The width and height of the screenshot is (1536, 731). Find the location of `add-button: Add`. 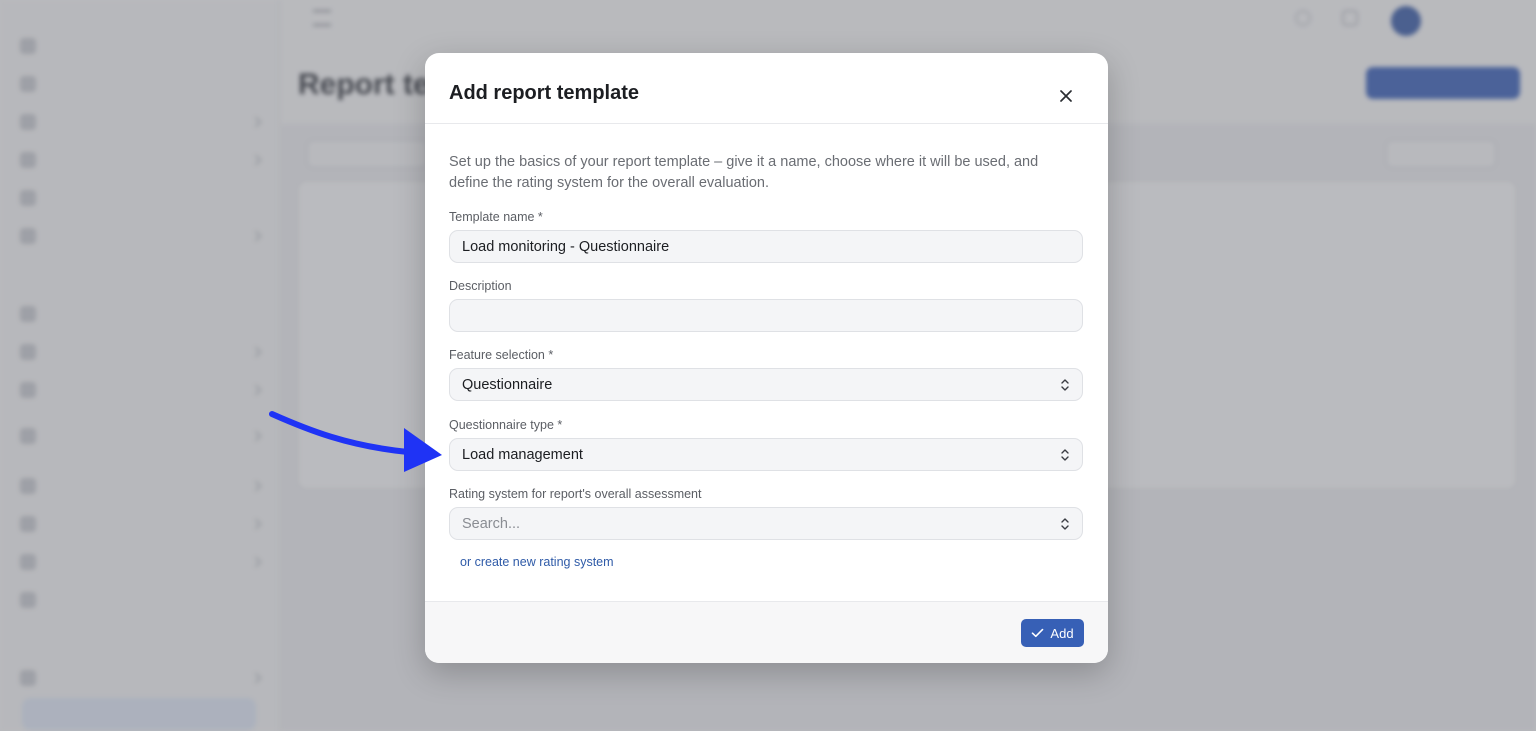

add-button: Add is located at coordinates (1052, 633).